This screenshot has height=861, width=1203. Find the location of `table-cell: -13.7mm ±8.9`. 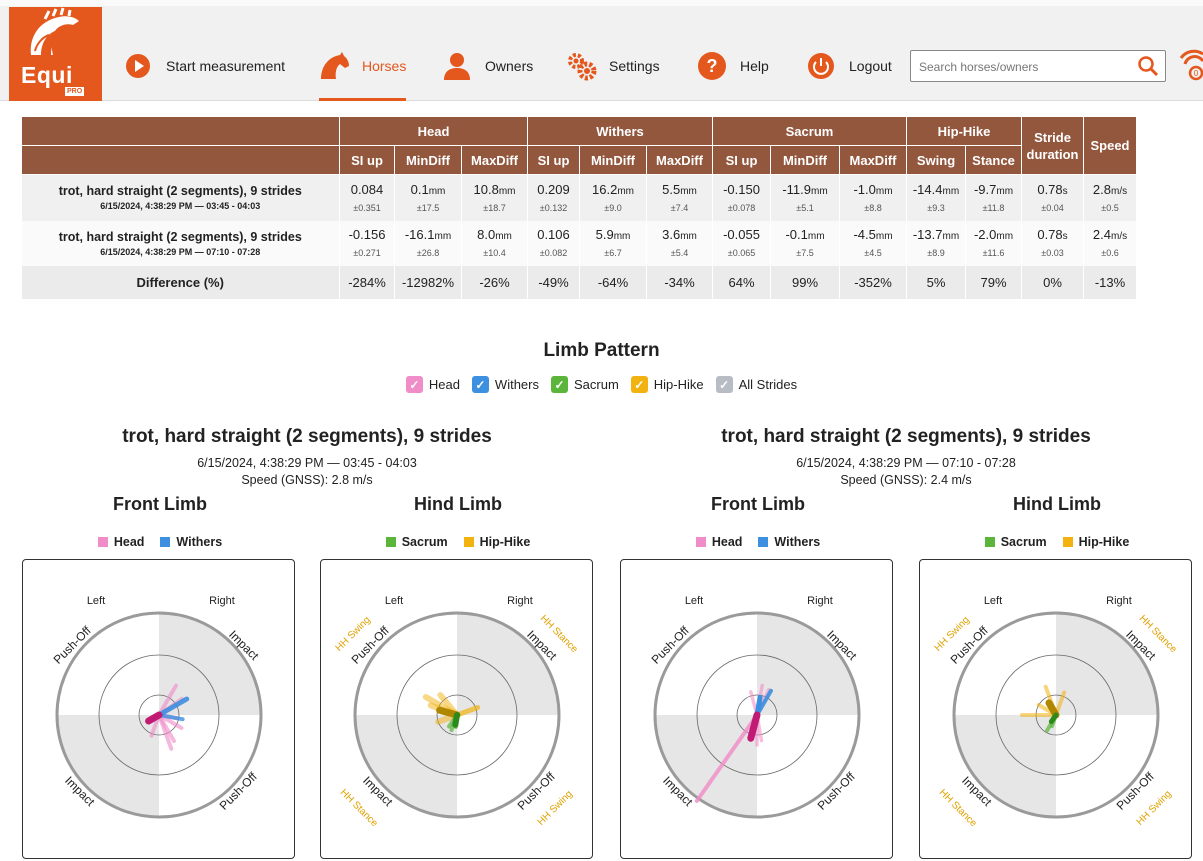

table-cell: -13.7mm ±8.9 is located at coordinates (936, 243).